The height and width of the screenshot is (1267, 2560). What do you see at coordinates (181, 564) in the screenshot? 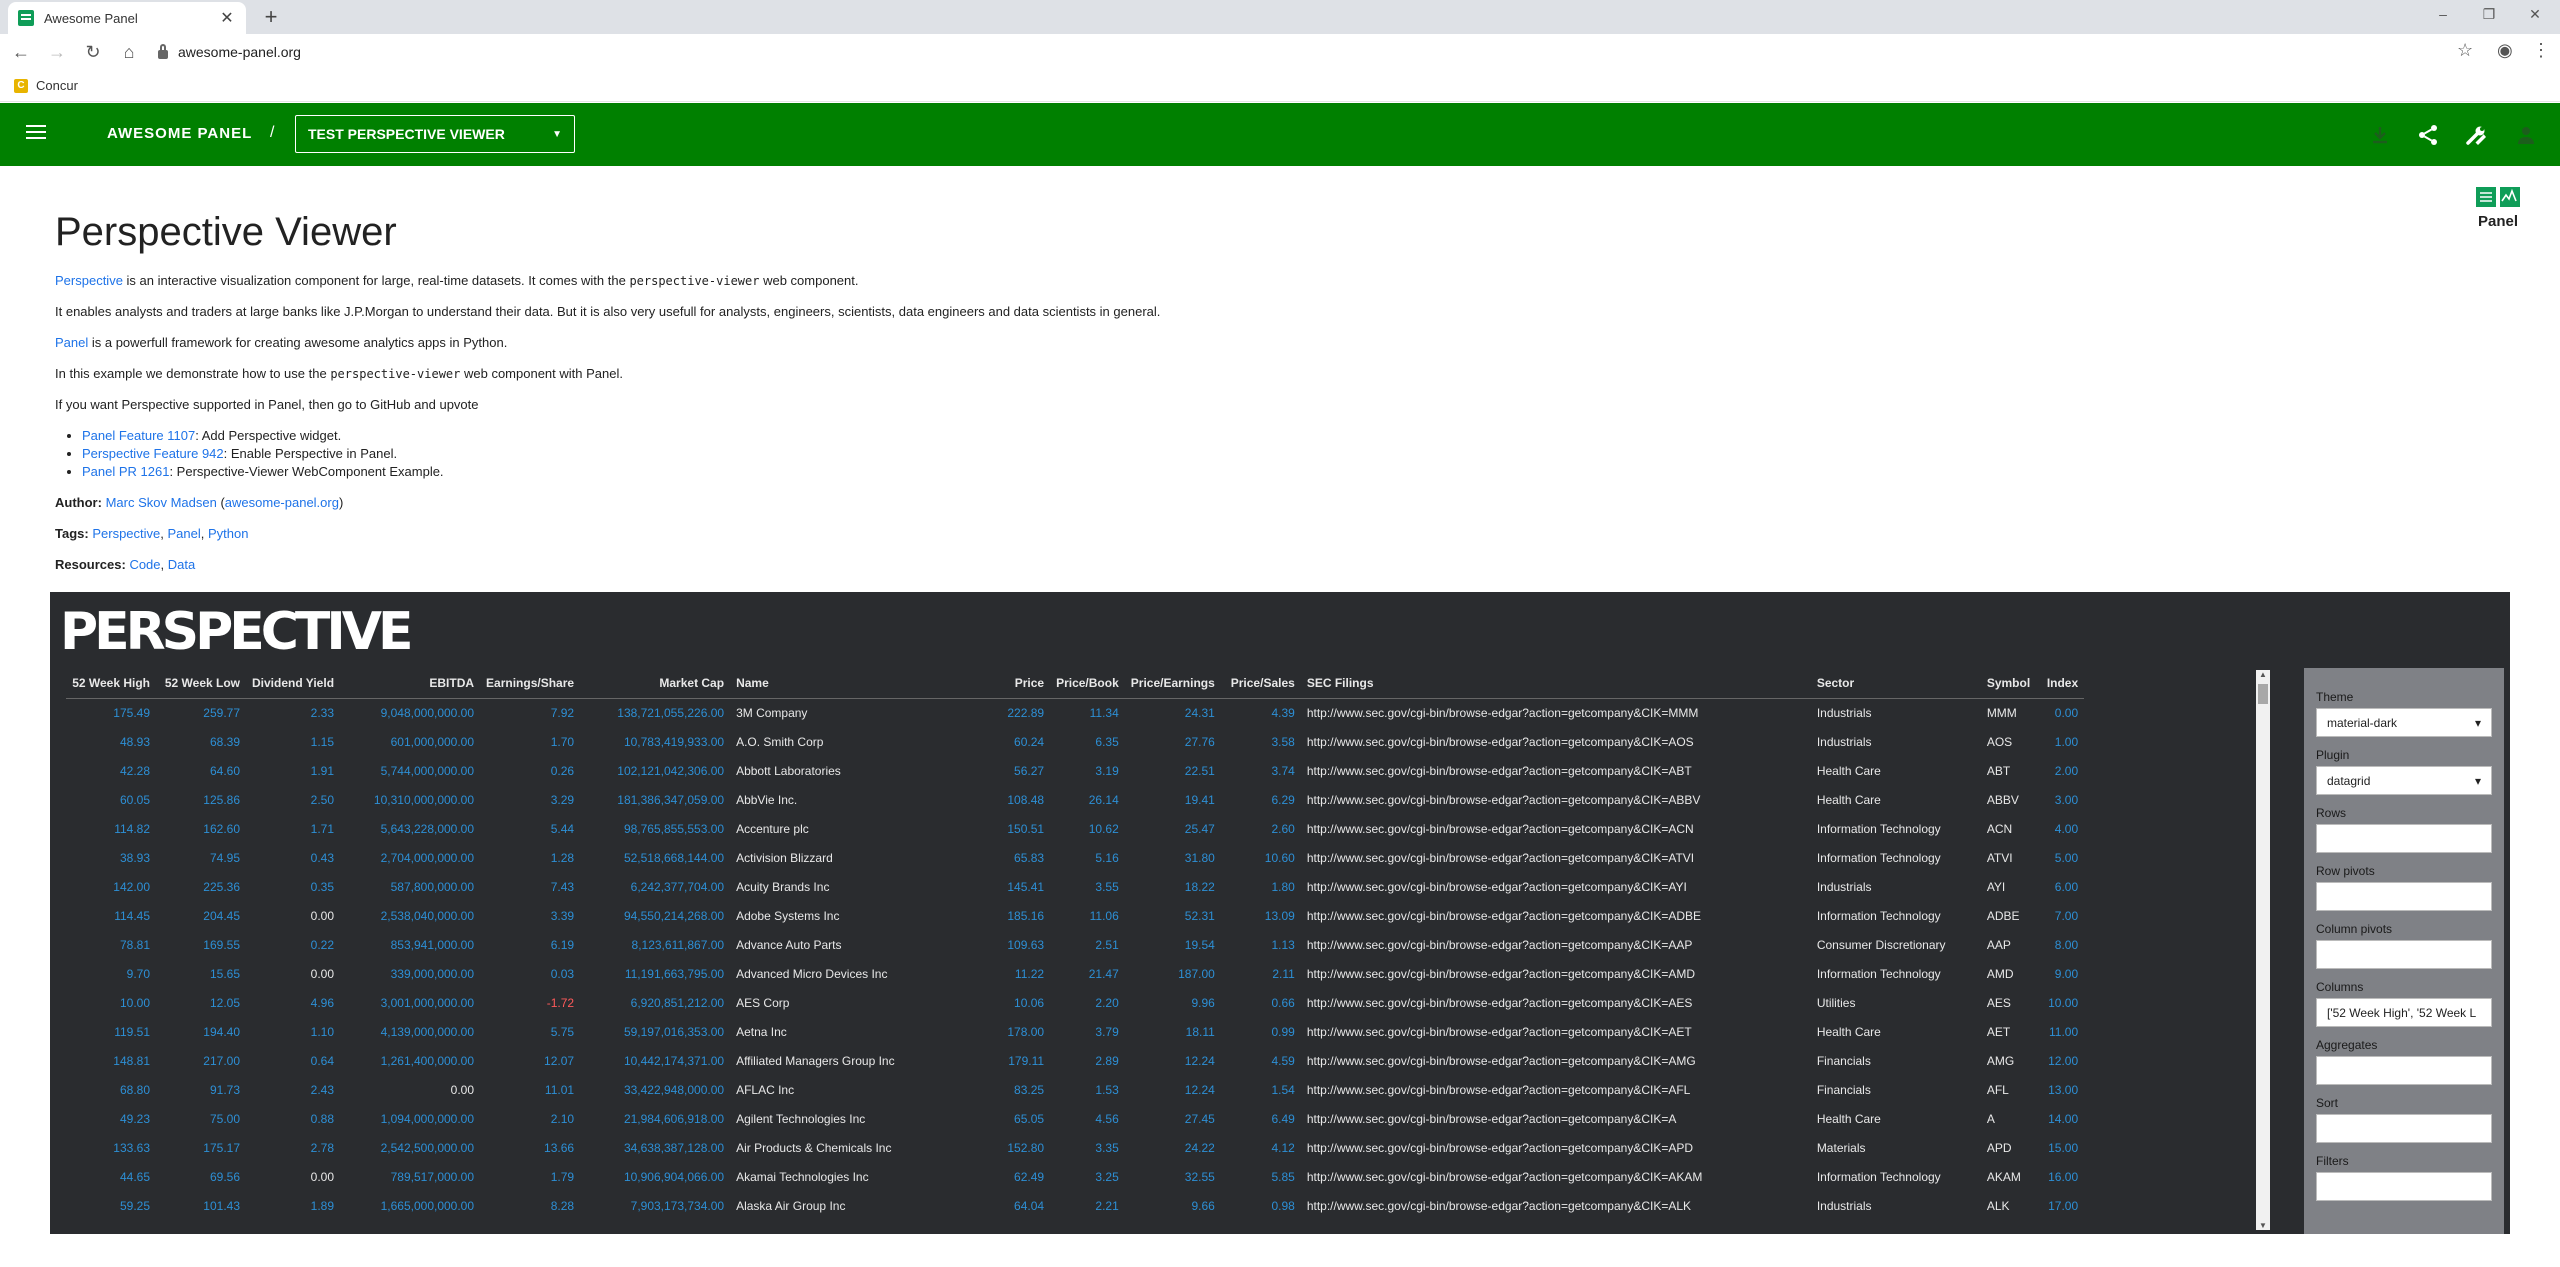
I see `resource-data-link: Data` at bounding box center [181, 564].